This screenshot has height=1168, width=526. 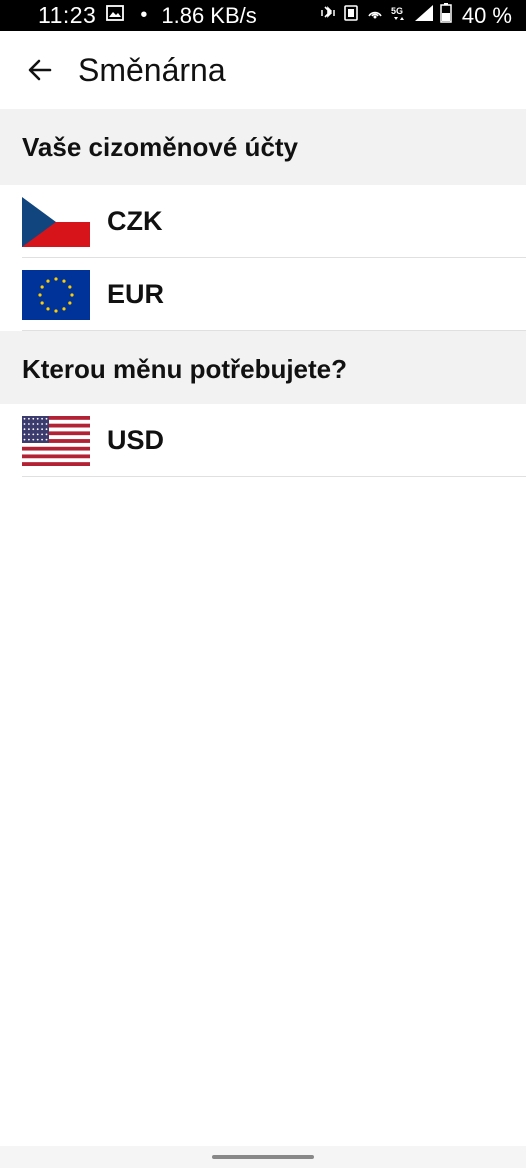 I want to click on currency-code: USD, so click(x=136, y=440).